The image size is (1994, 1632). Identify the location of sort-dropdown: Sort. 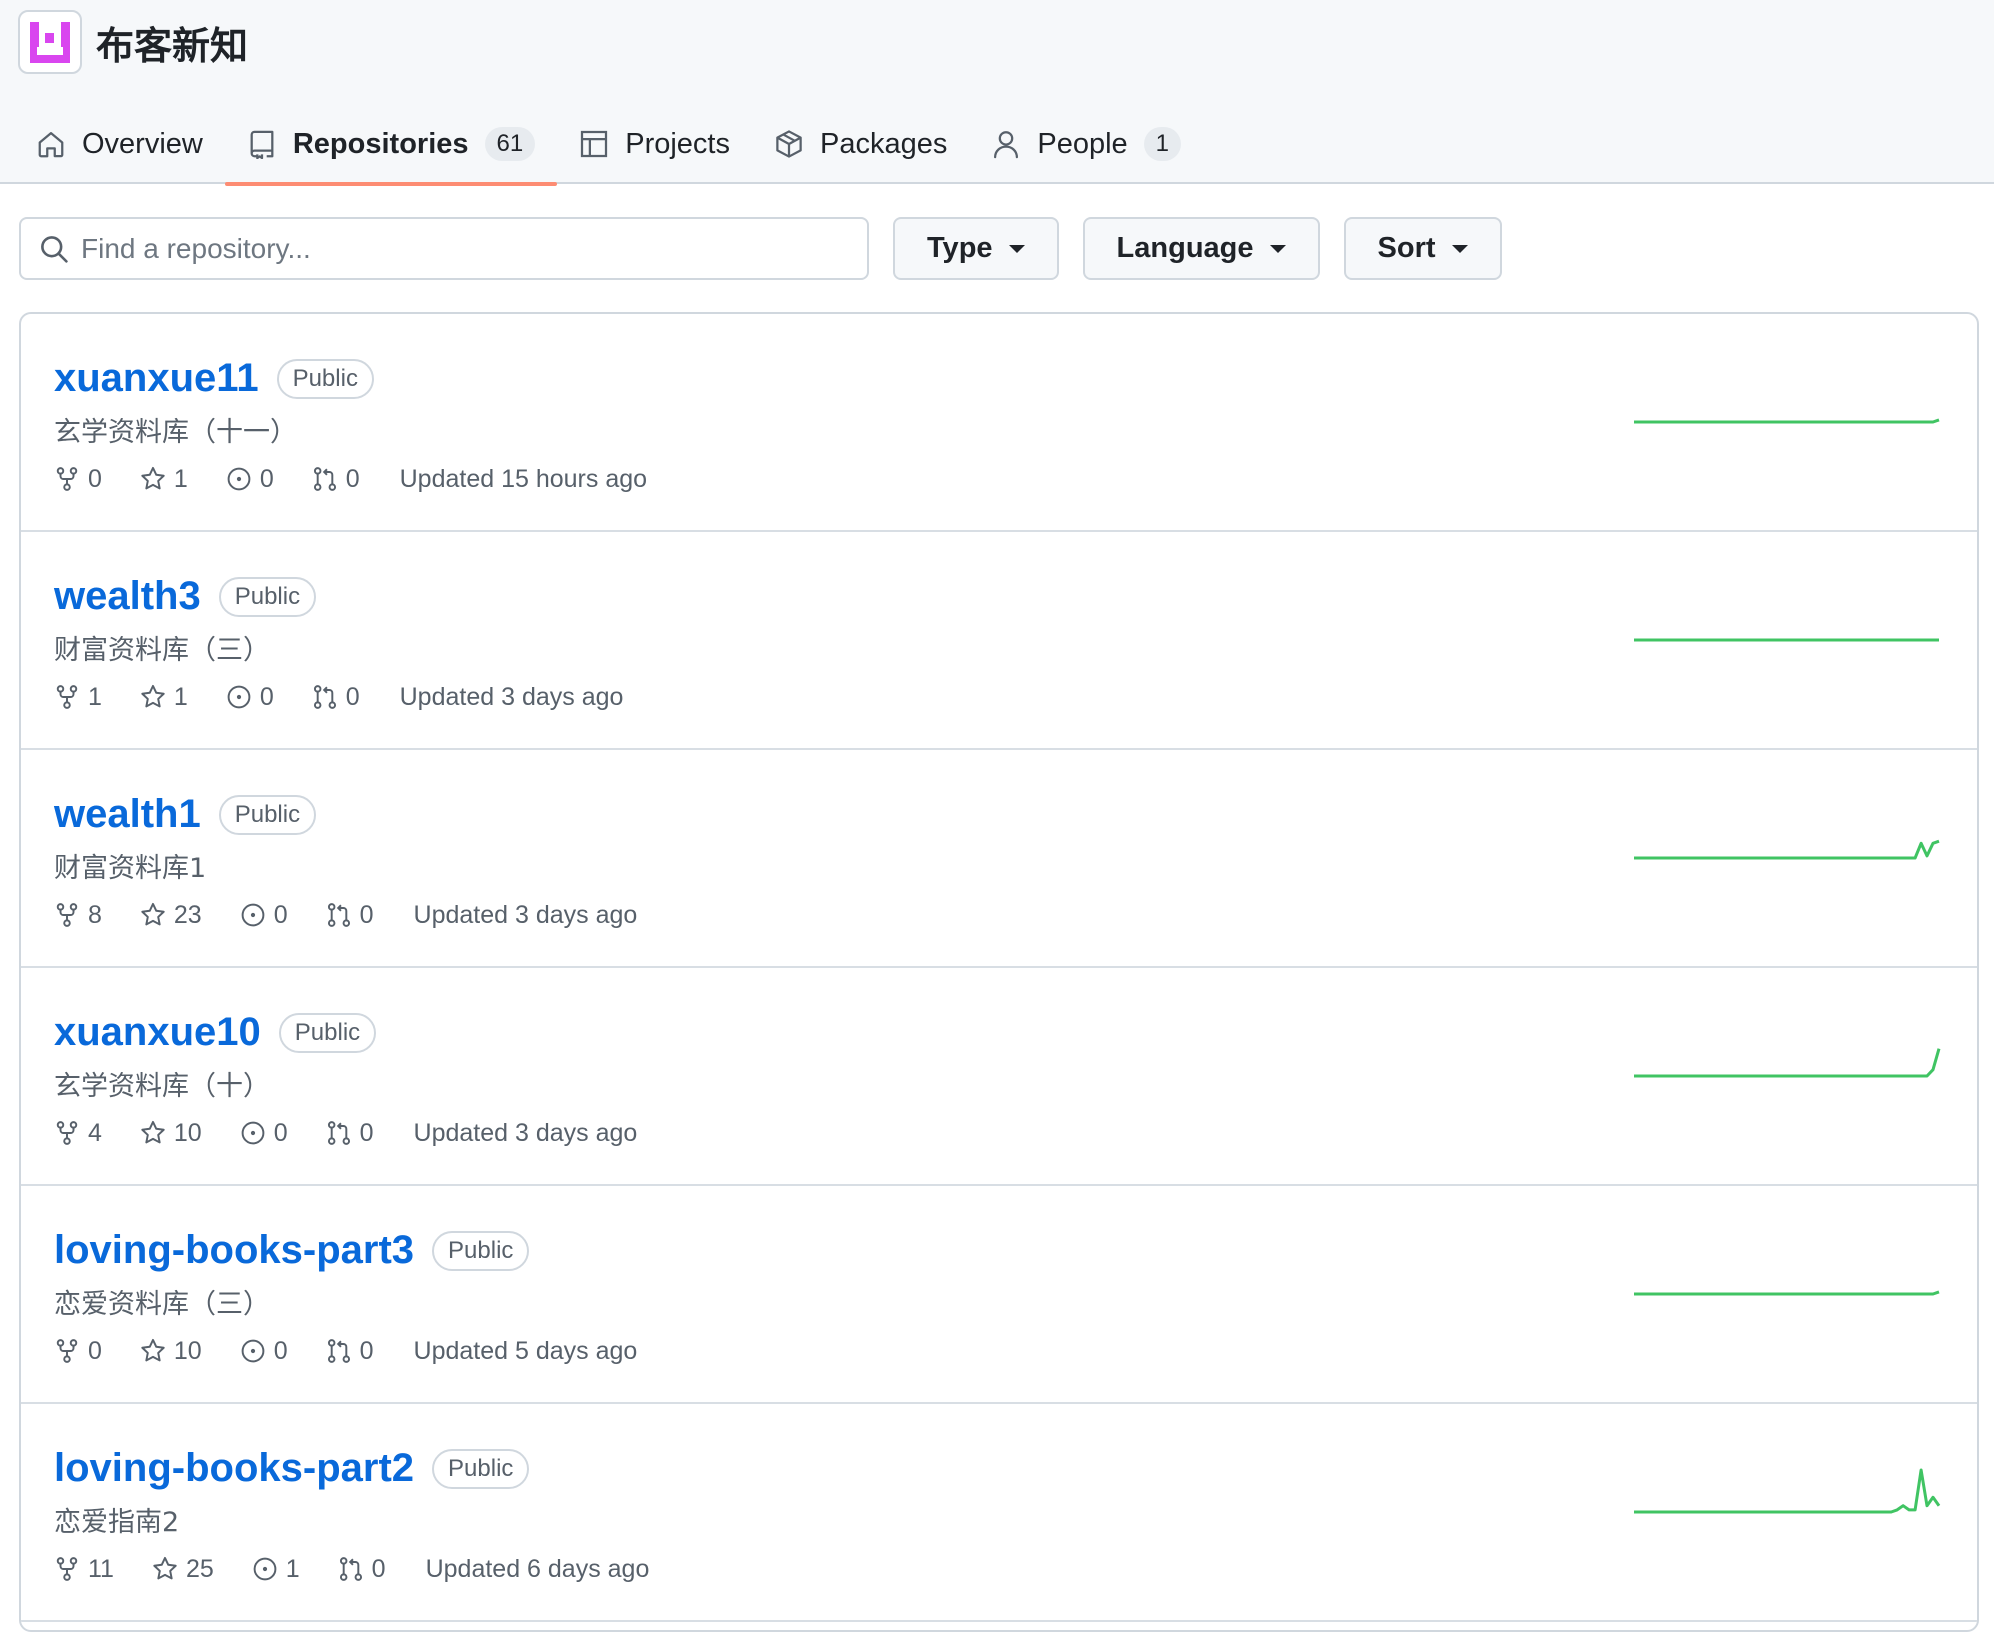
(1422, 248).